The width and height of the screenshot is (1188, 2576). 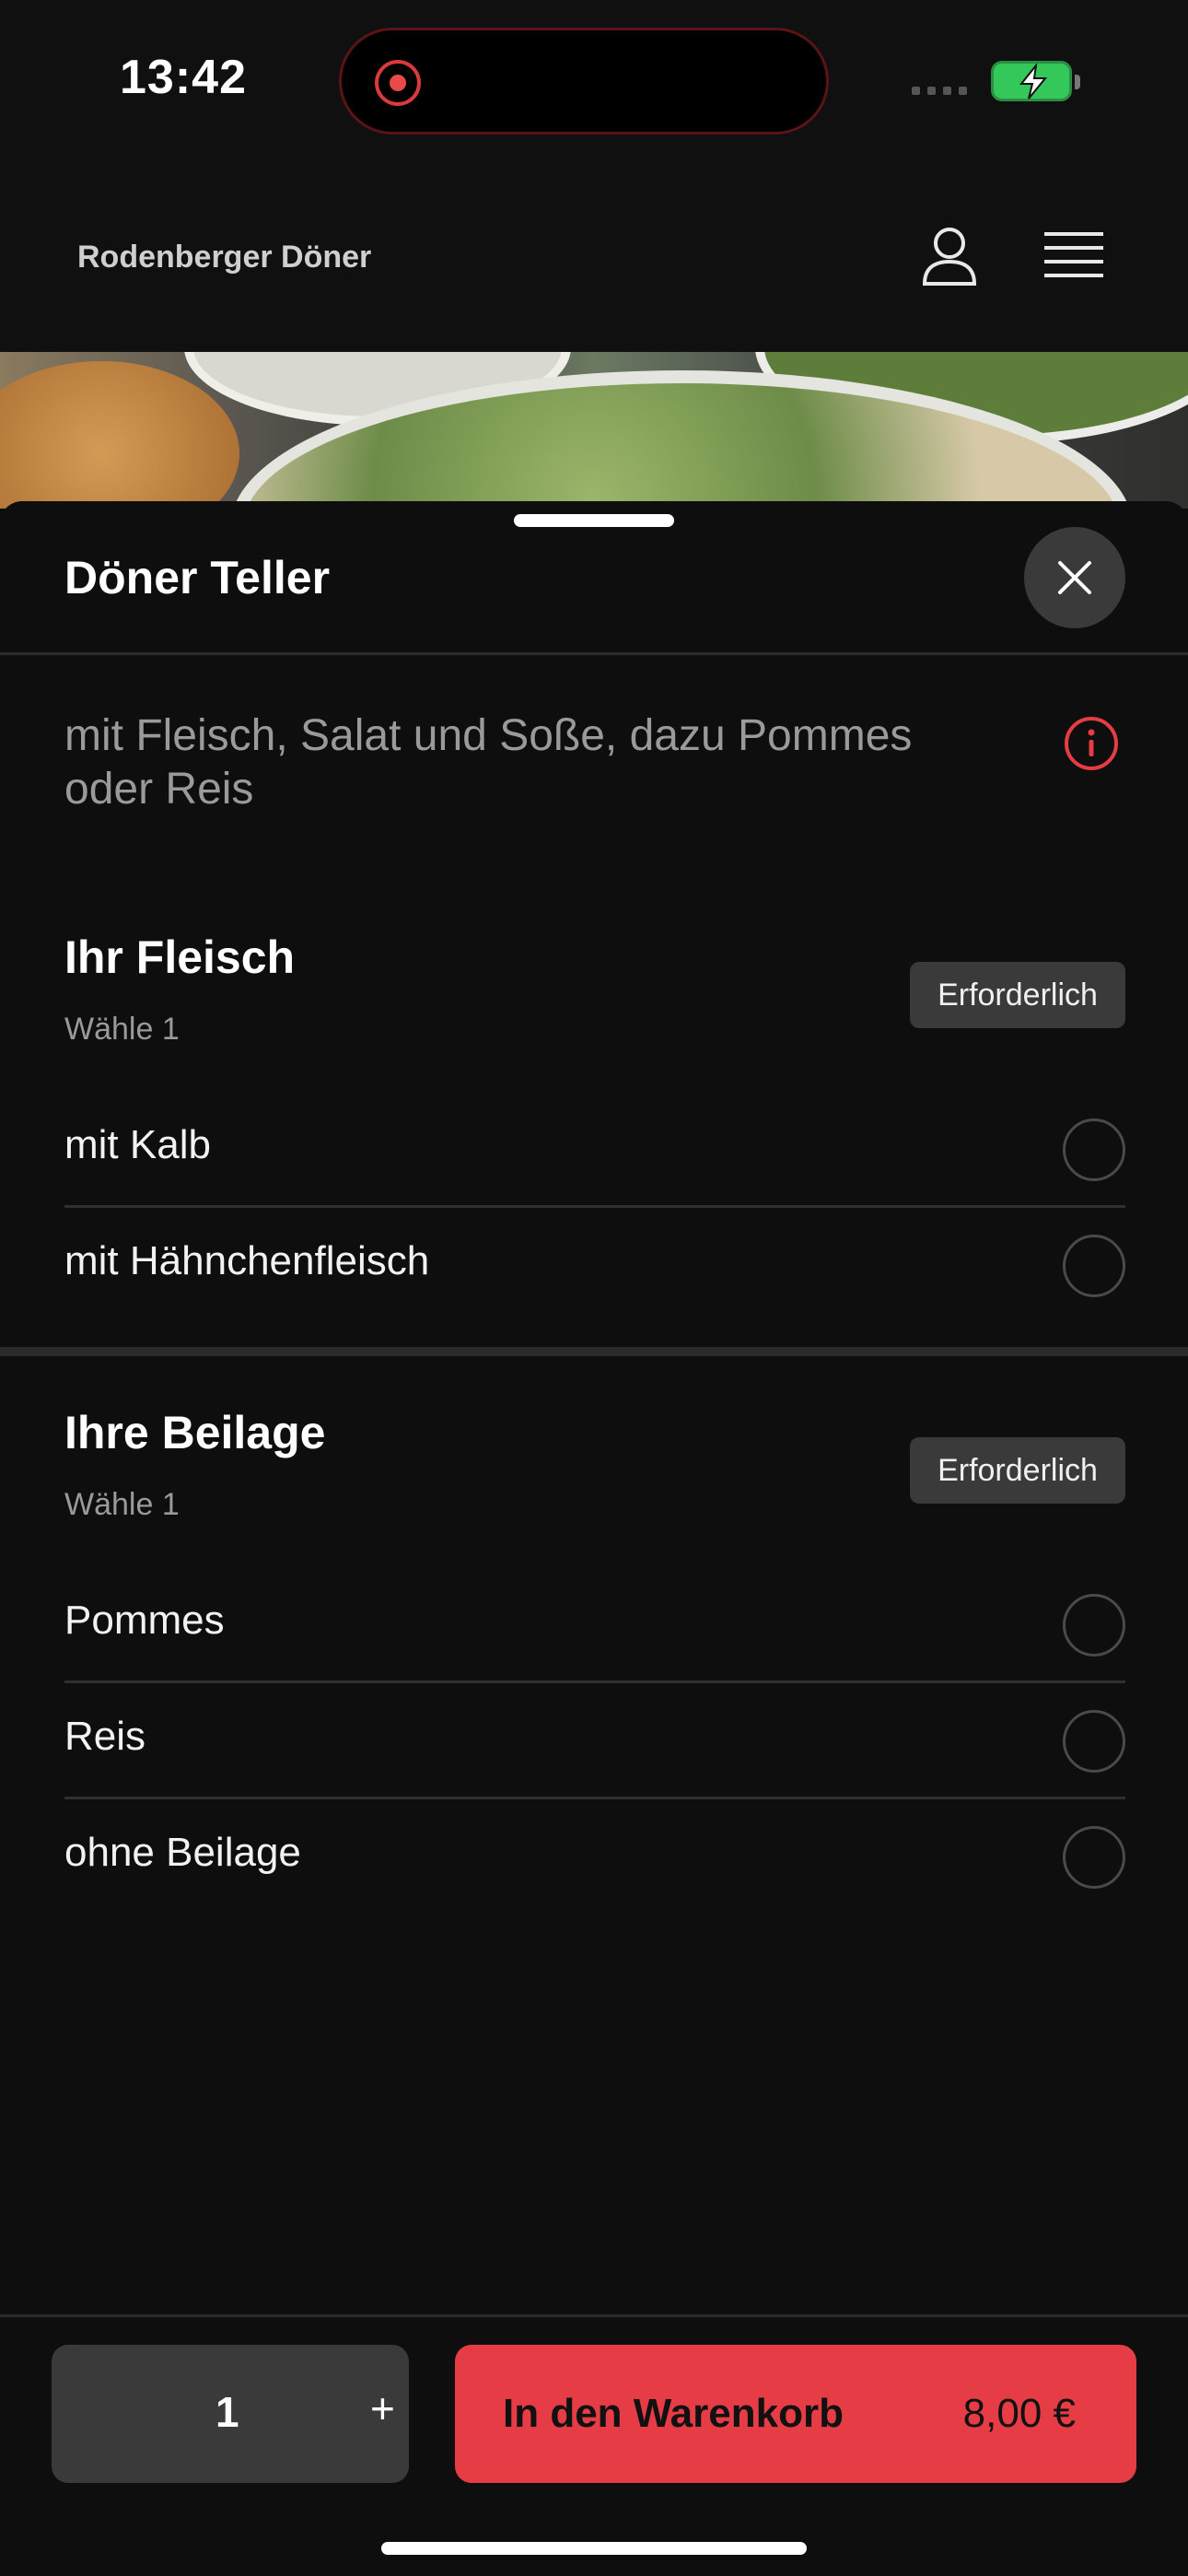 I want to click on option-mit-haehnchenfleisch: mit Hähnchenfleisch, so click(x=594, y=1263).